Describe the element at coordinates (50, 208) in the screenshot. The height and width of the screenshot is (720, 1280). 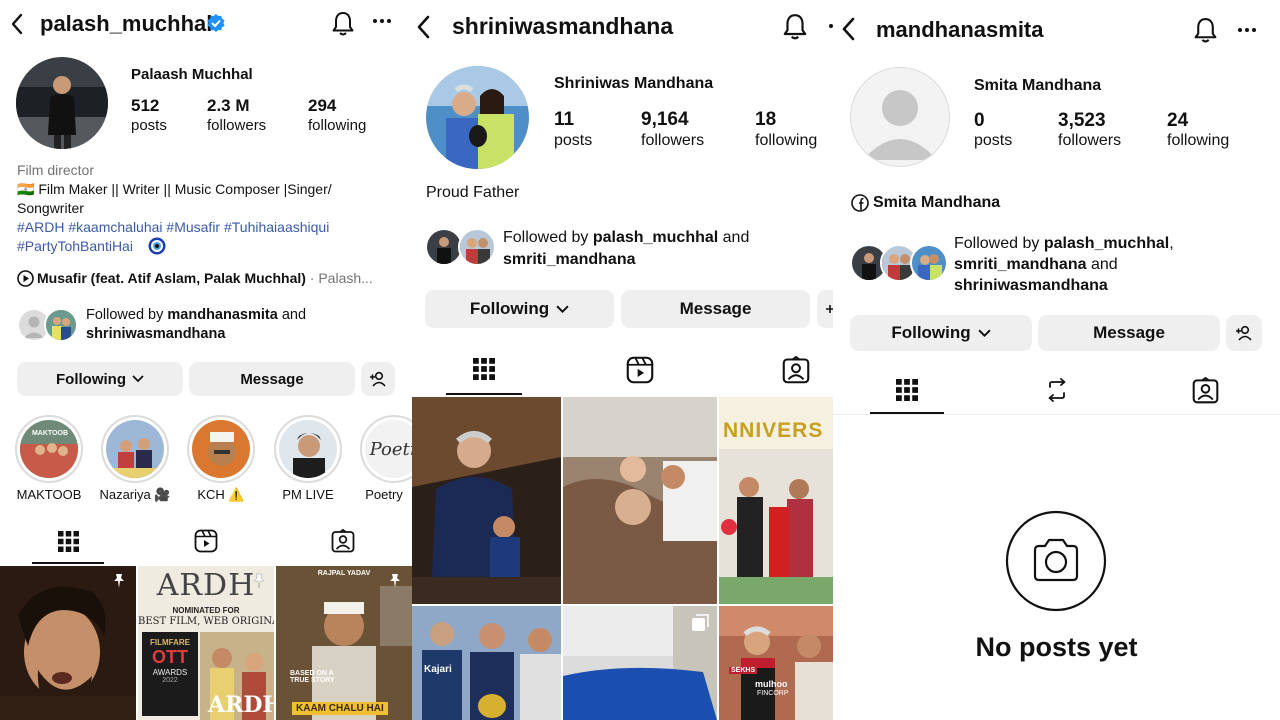
I see `bio-line-2: Songwriter` at that location.